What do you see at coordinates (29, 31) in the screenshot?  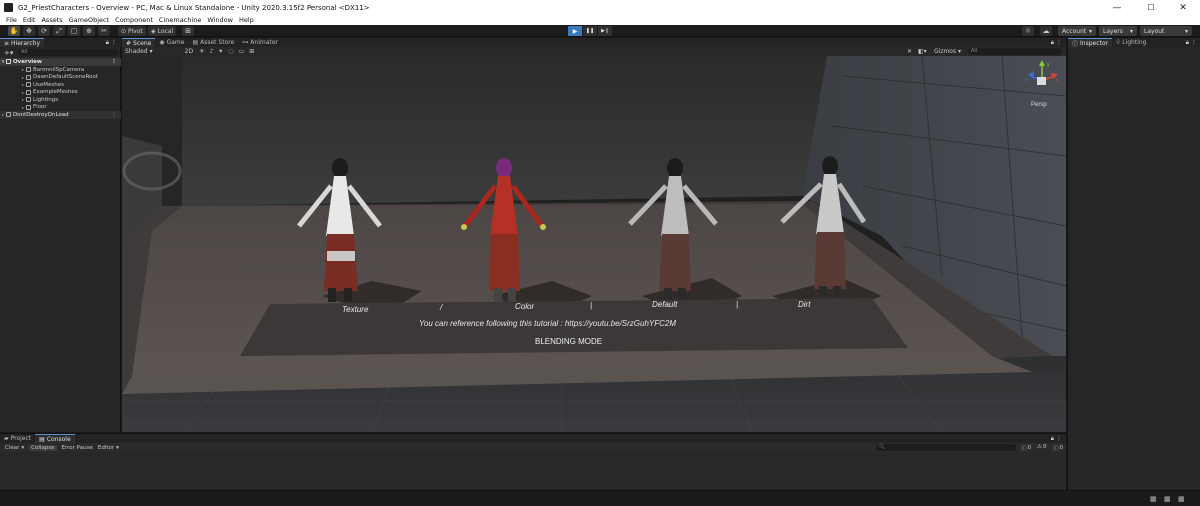 I see `move-tool-icon: ✥` at bounding box center [29, 31].